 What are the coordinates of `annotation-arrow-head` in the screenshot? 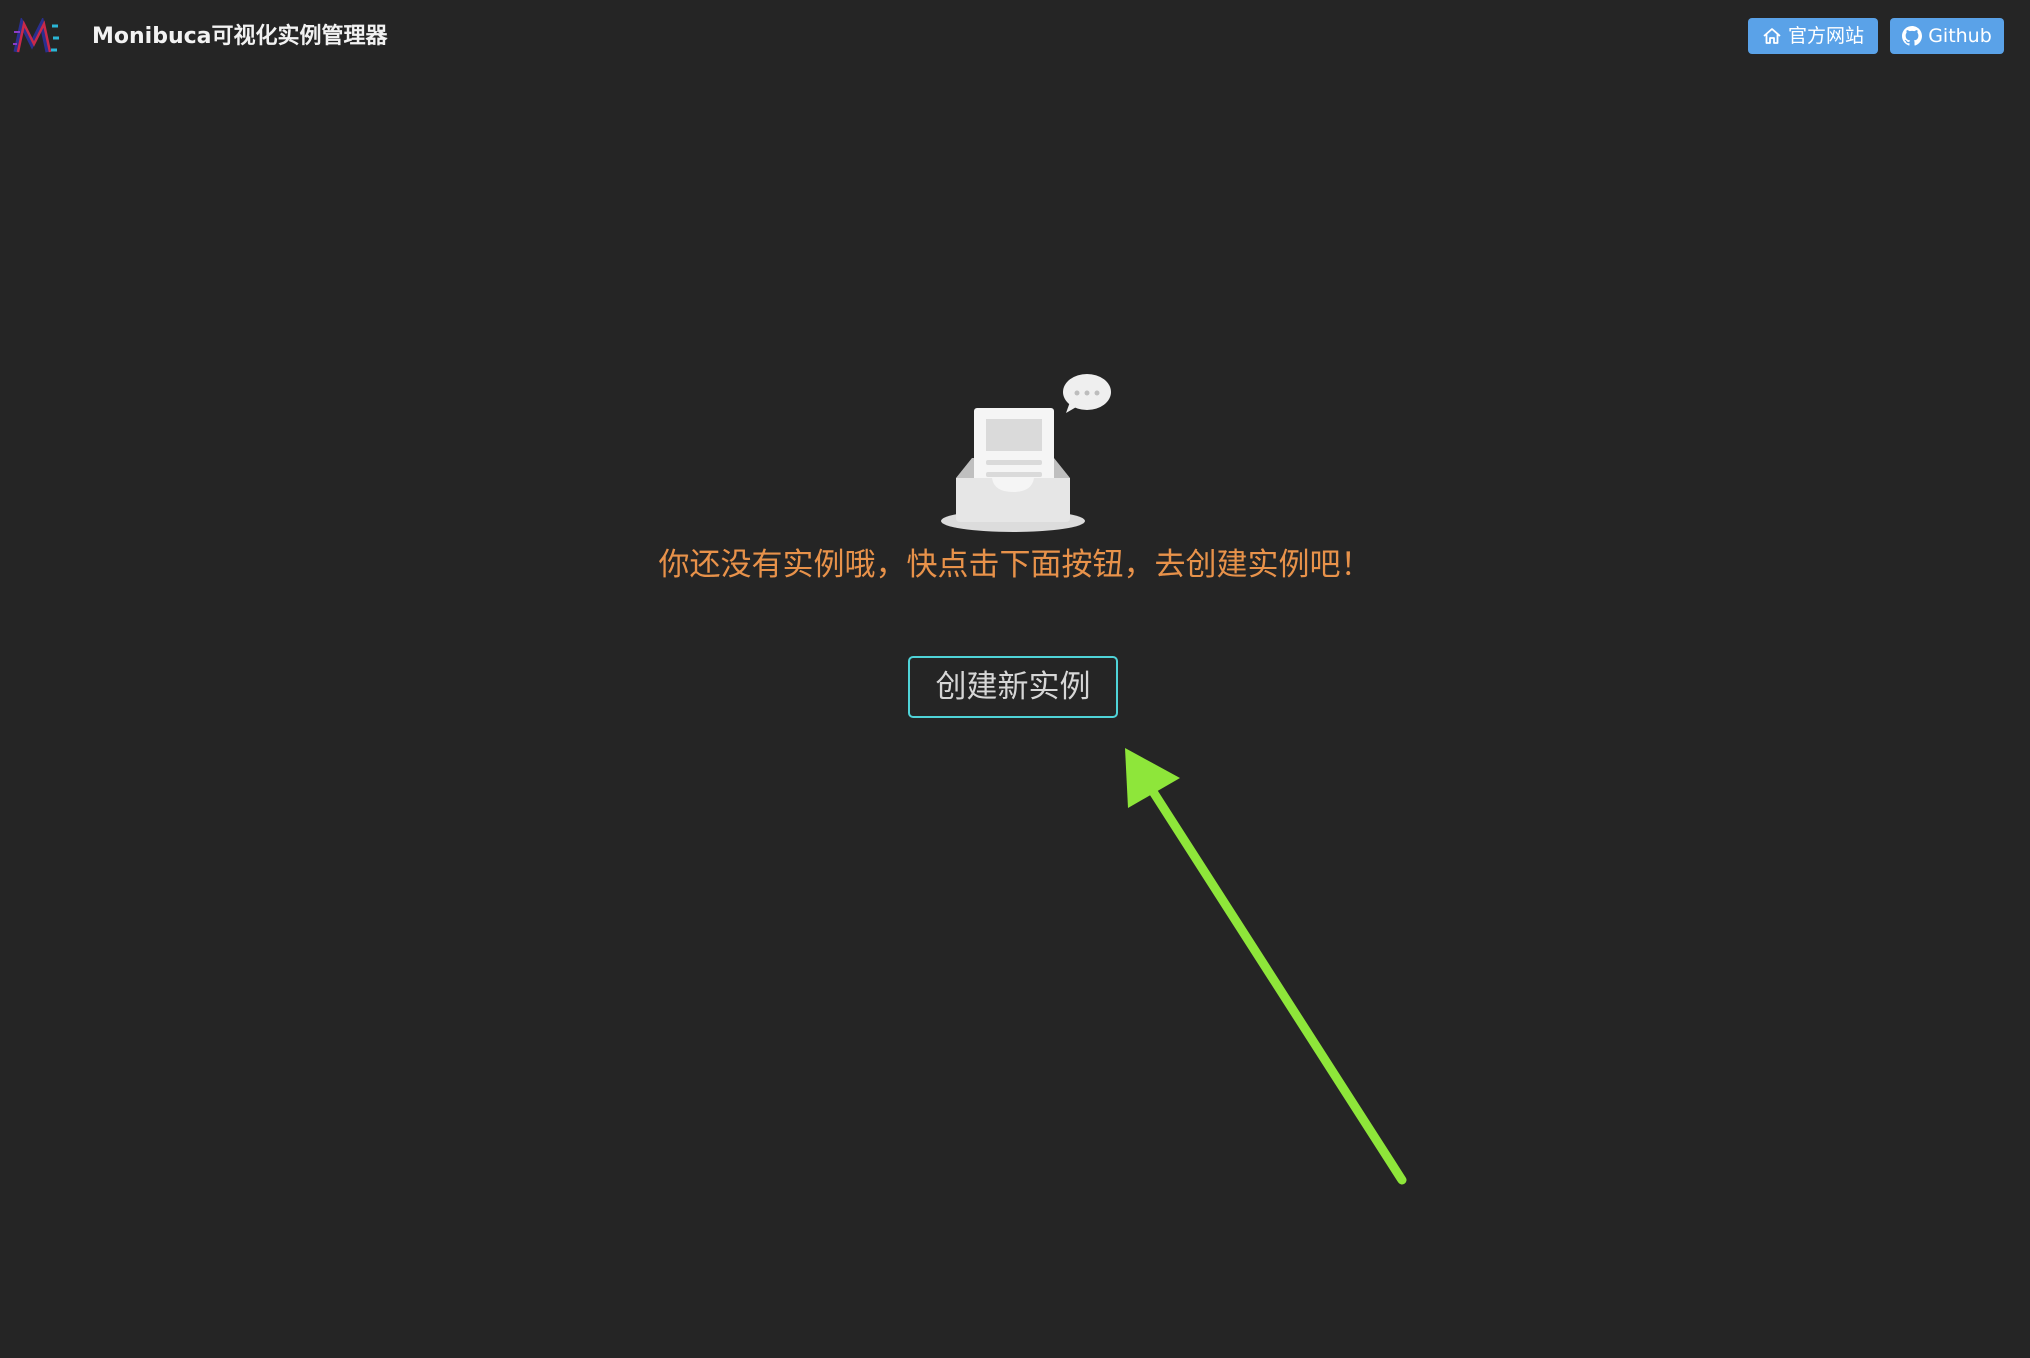 It's located at (1152, 778).